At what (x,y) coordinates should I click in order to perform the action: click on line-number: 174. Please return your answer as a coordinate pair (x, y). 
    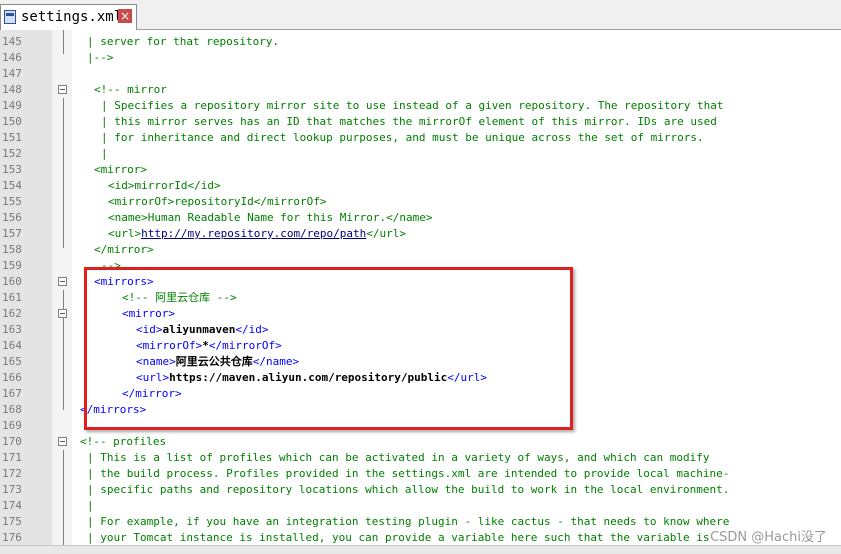
    Looking at the image, I should click on (12, 505).